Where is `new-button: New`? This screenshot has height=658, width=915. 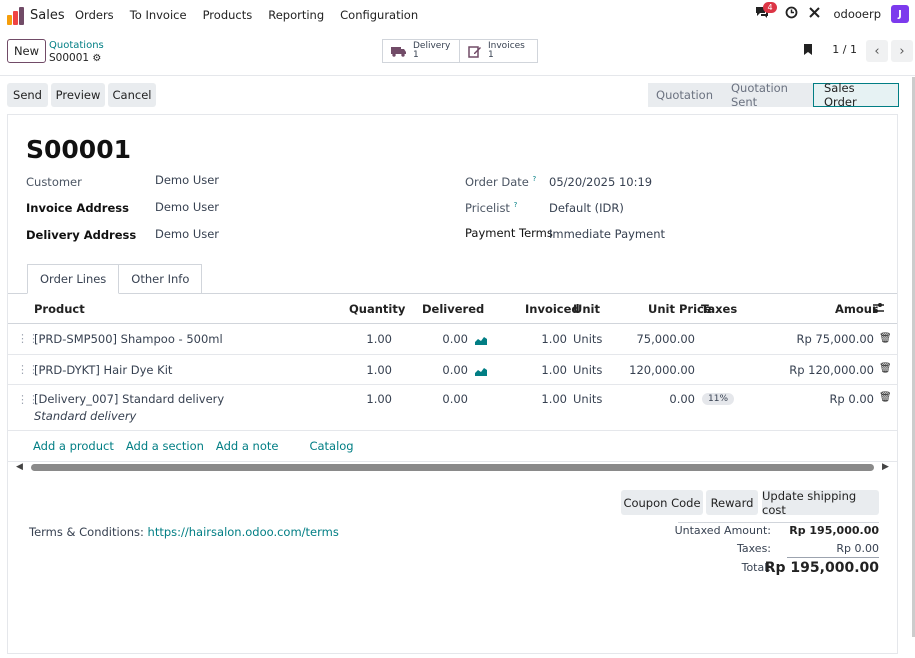 new-button: New is located at coordinates (26, 51).